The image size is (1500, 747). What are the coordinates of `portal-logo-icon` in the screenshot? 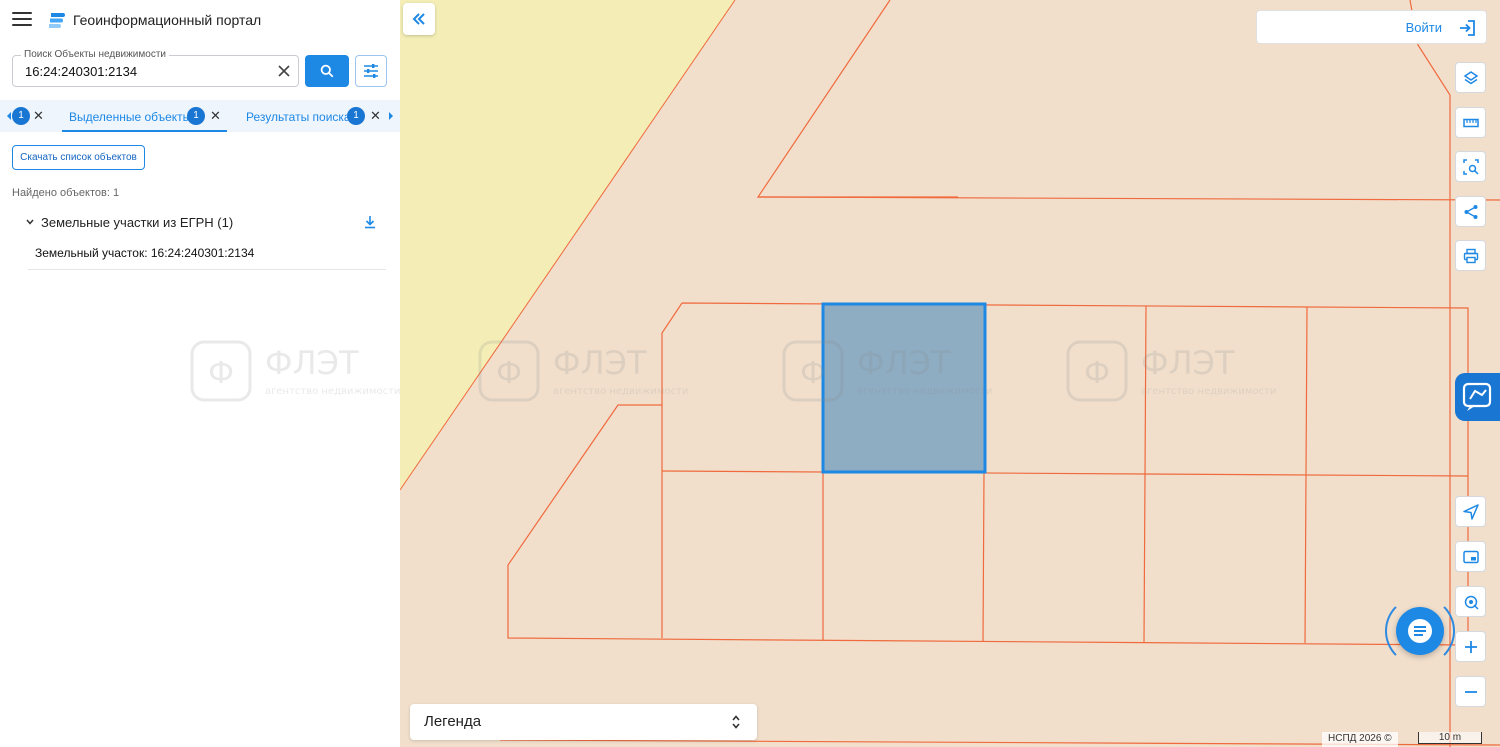 It's located at (57, 20).